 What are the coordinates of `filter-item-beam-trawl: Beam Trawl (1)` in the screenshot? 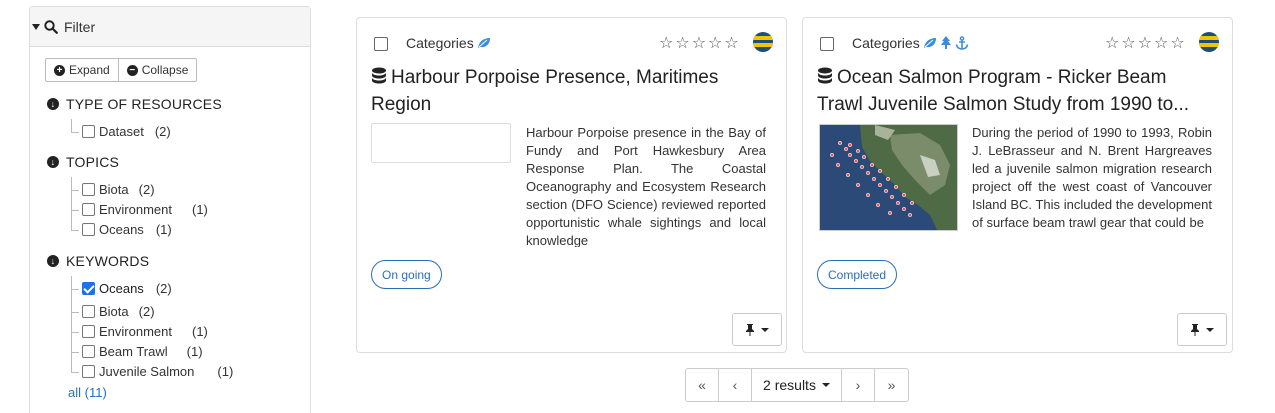 It's located at (142, 351).